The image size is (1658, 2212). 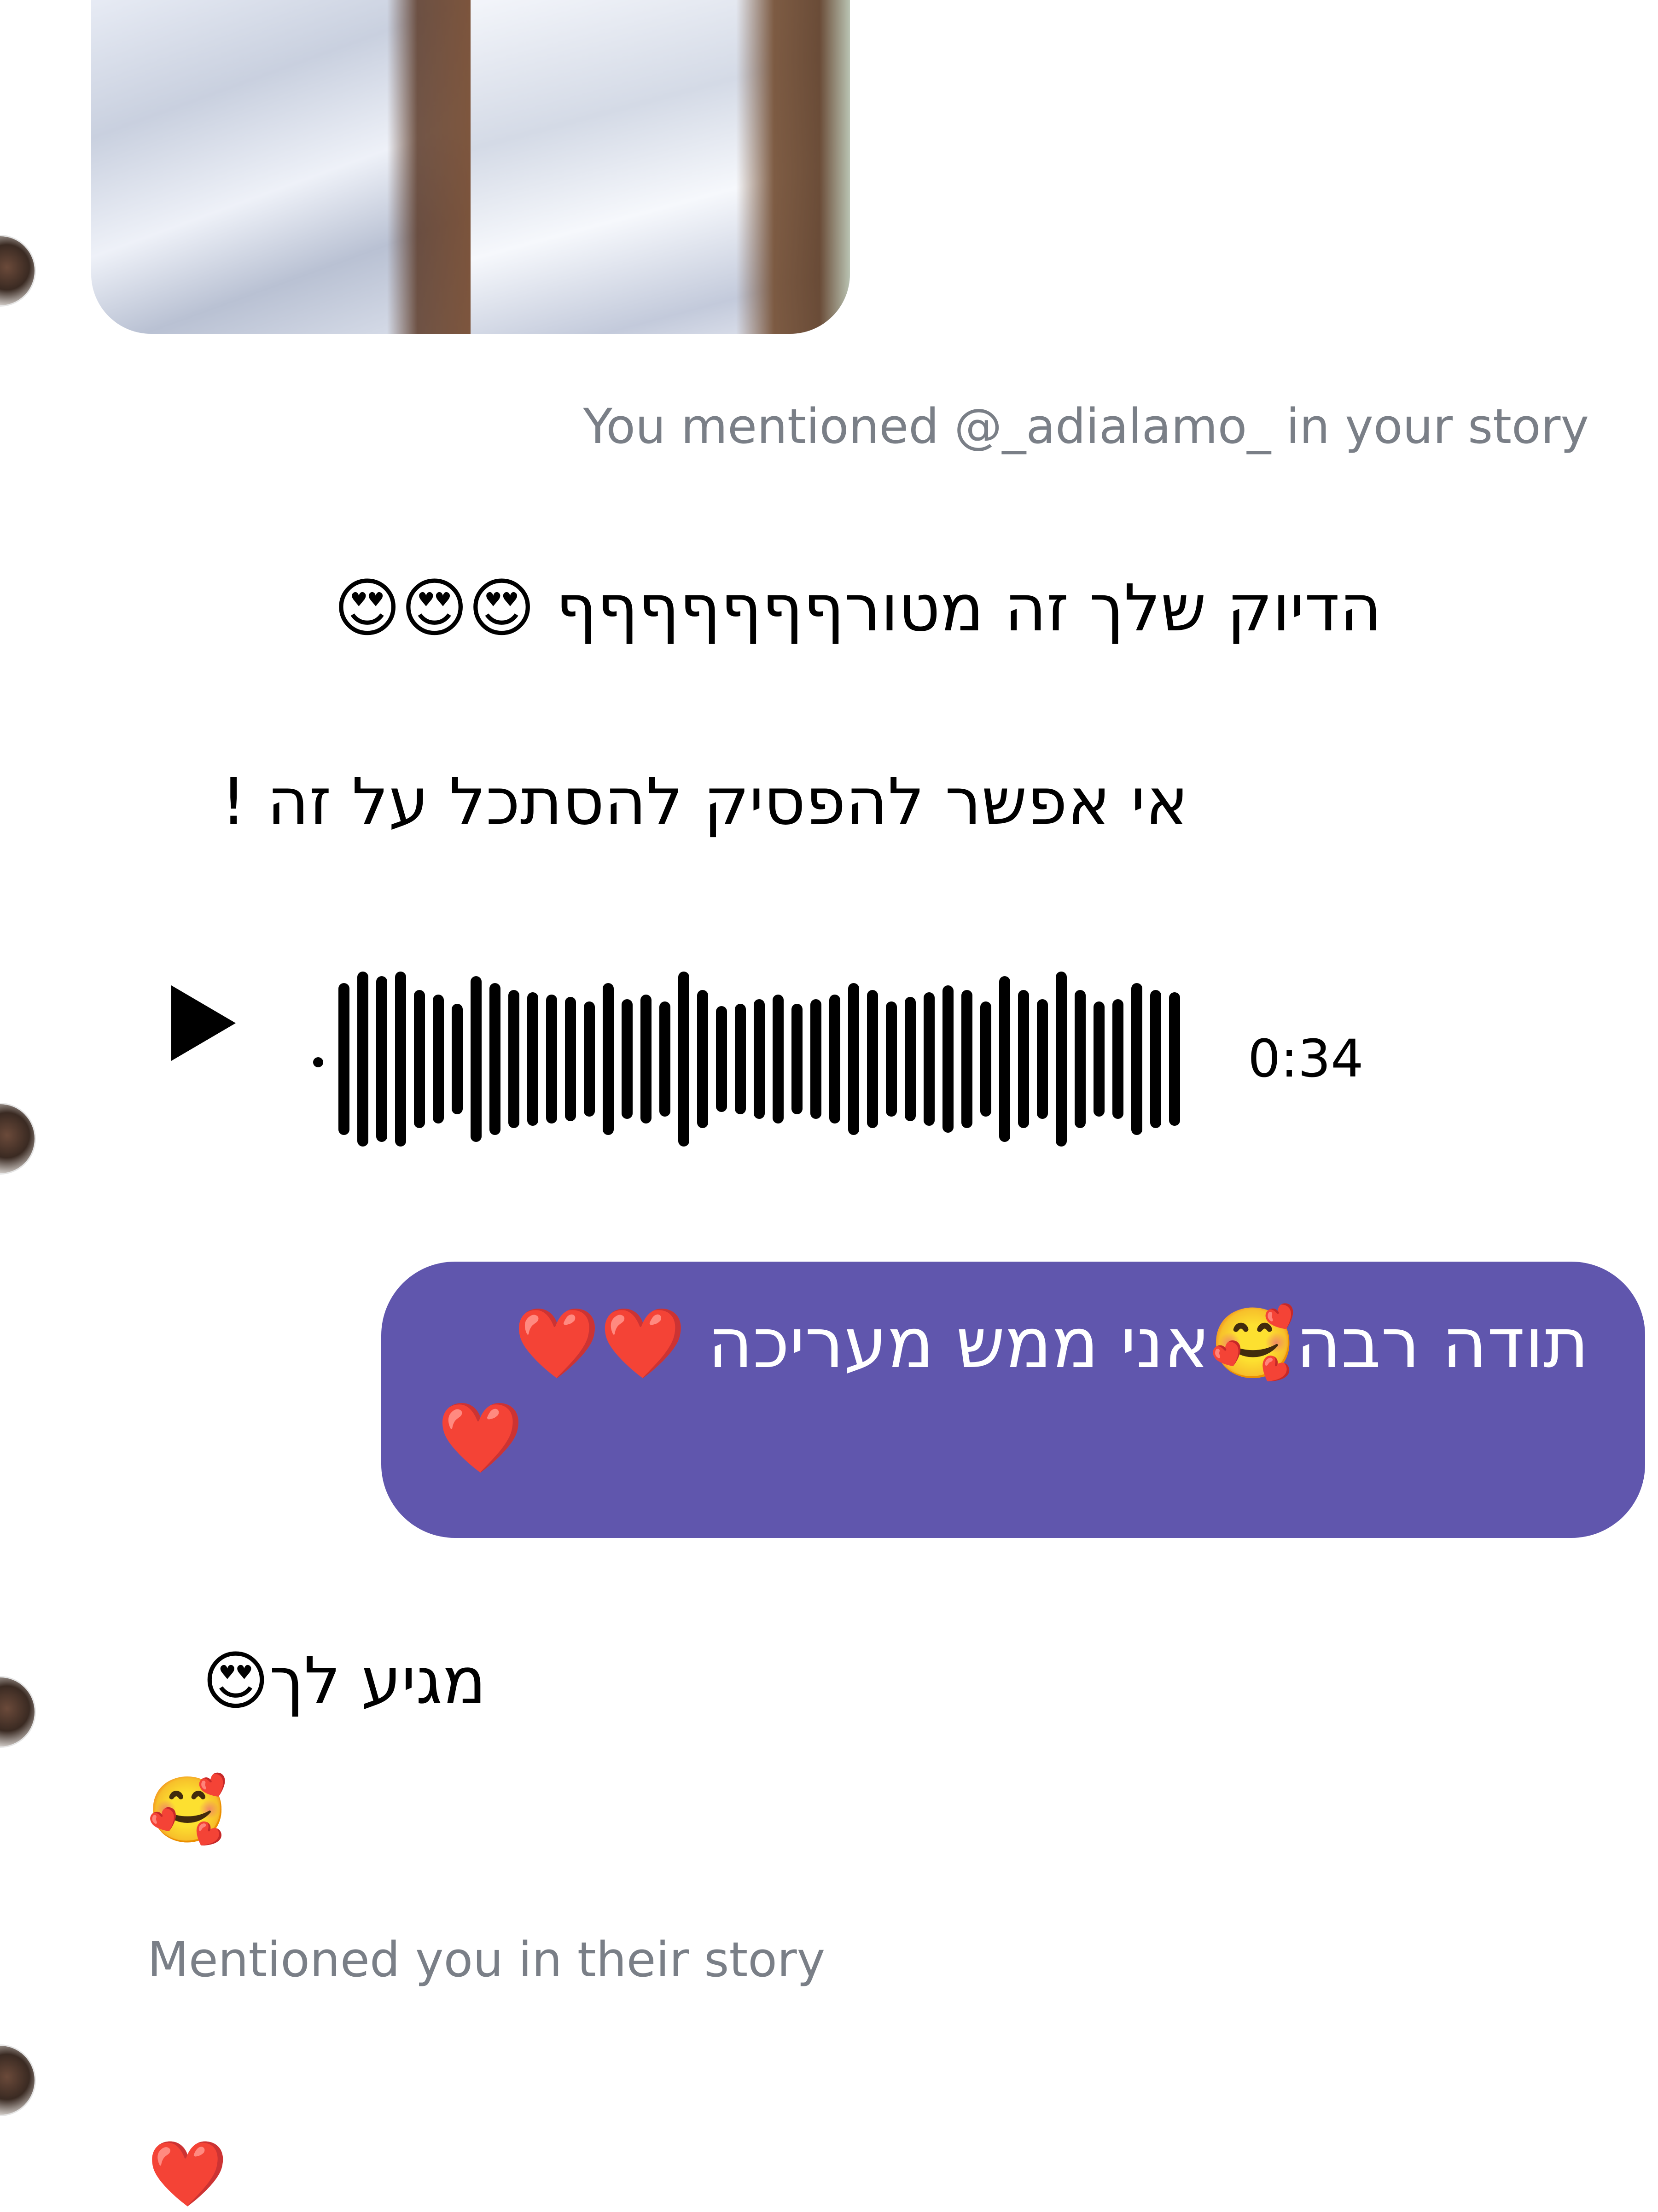 I want to click on voice-waveform, so click(x=762, y=1059).